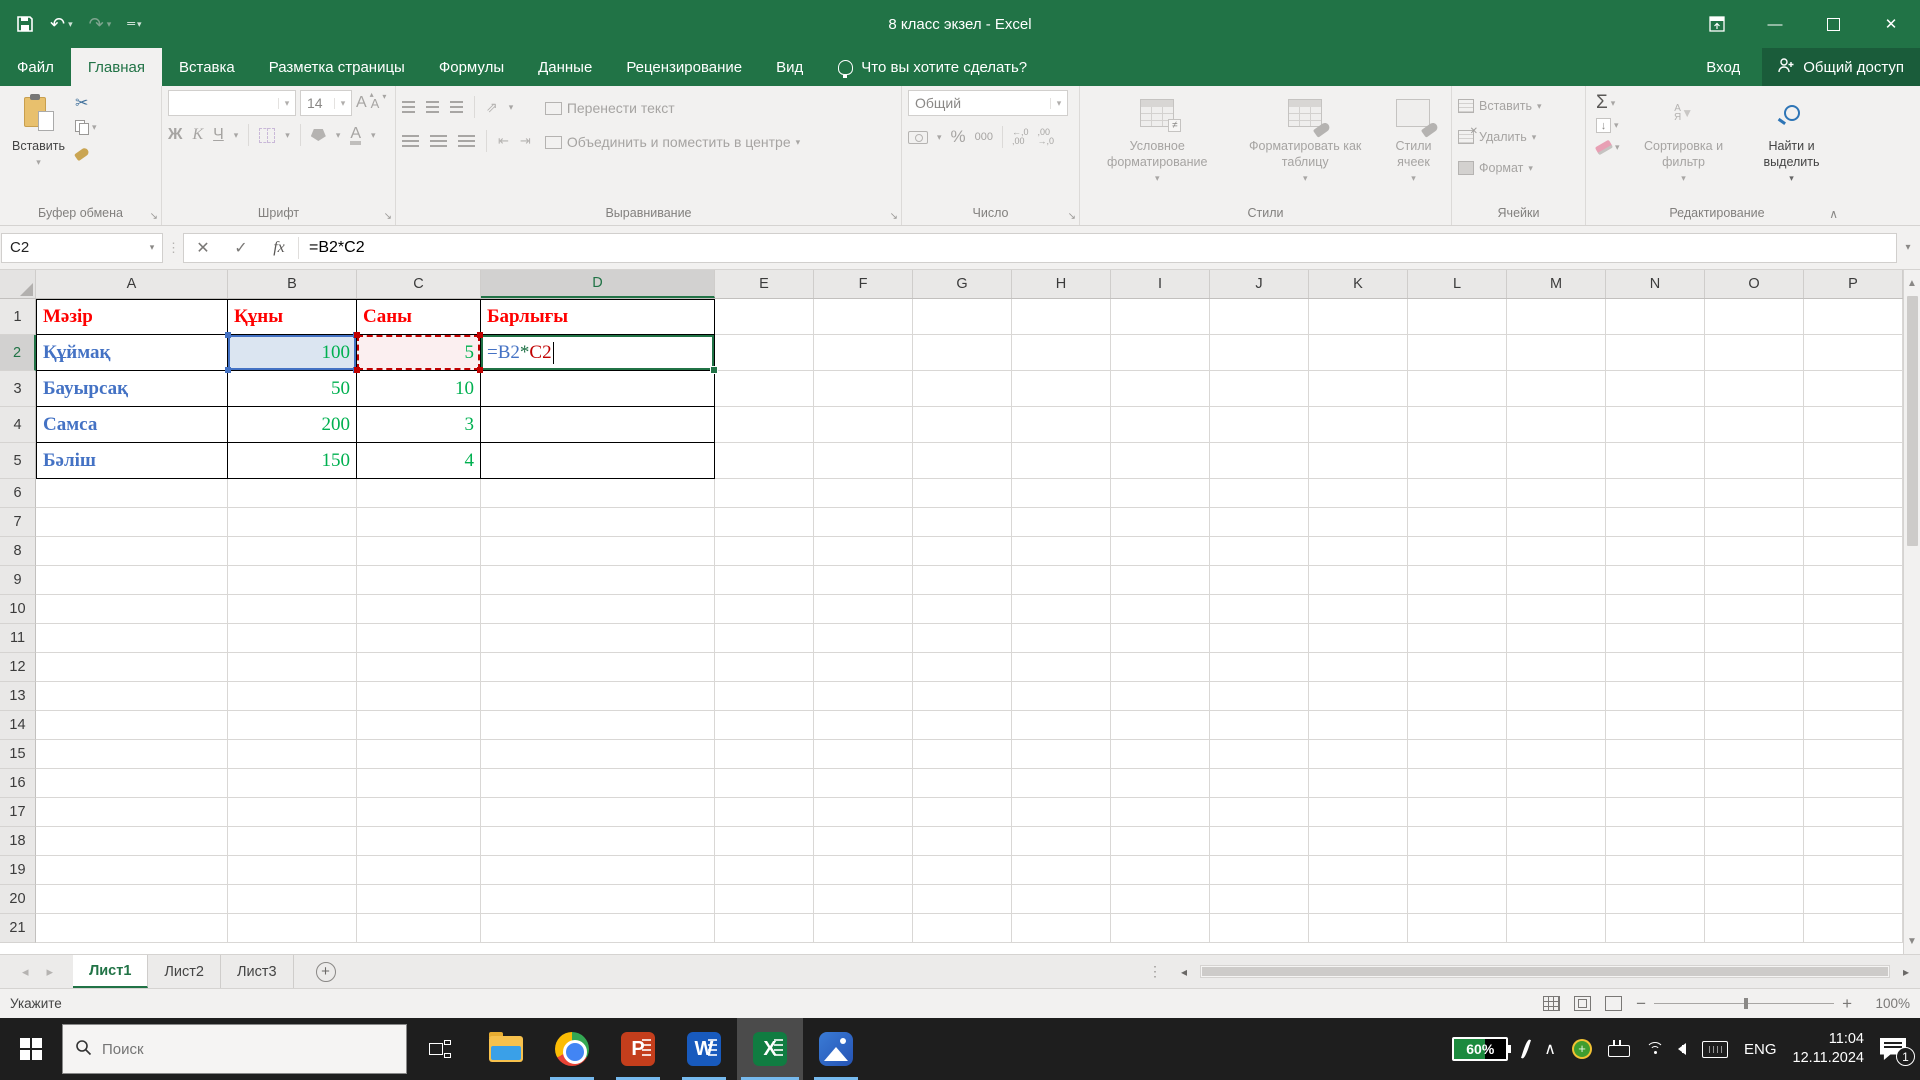 This screenshot has height=1080, width=1920. What do you see at coordinates (419, 551) in the screenshot?
I see `cell-C8` at bounding box center [419, 551].